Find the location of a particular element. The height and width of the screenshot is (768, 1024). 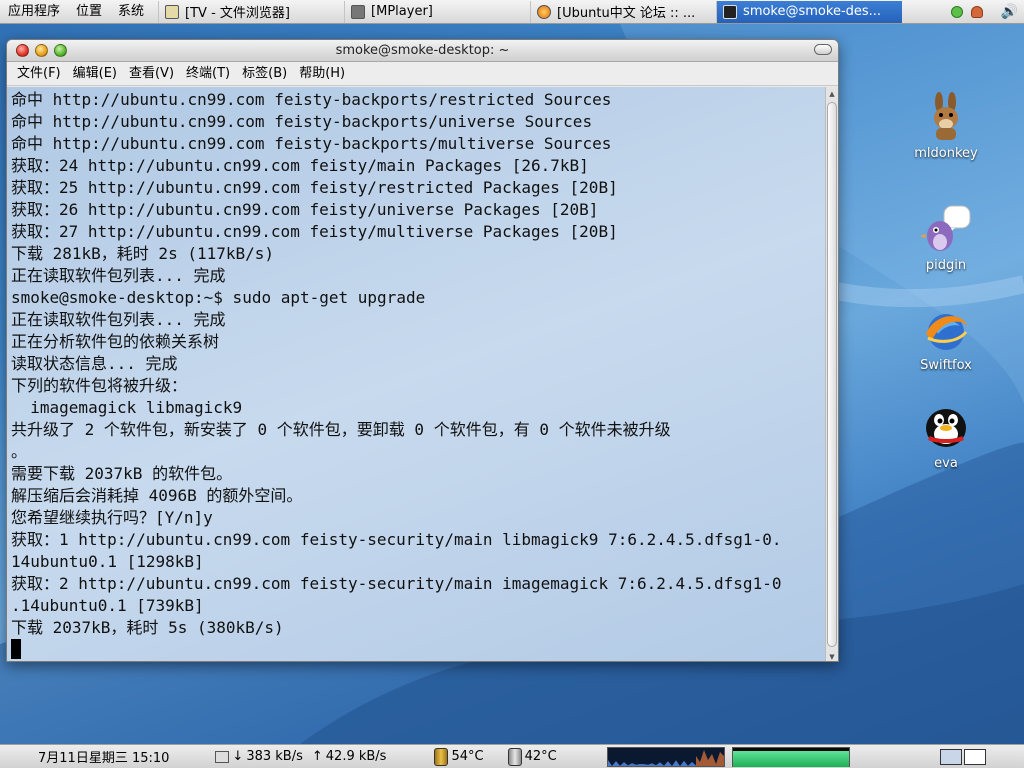

upload-arrow-icon: ↑ is located at coordinates (317, 756).